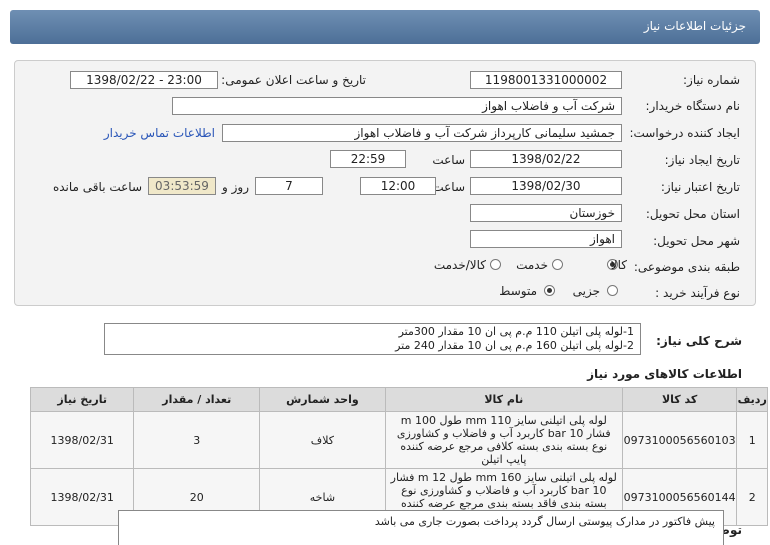 This screenshot has width=770, height=545. What do you see at coordinates (679, 399) in the screenshot?
I see `col-code: کد کالا` at bounding box center [679, 399].